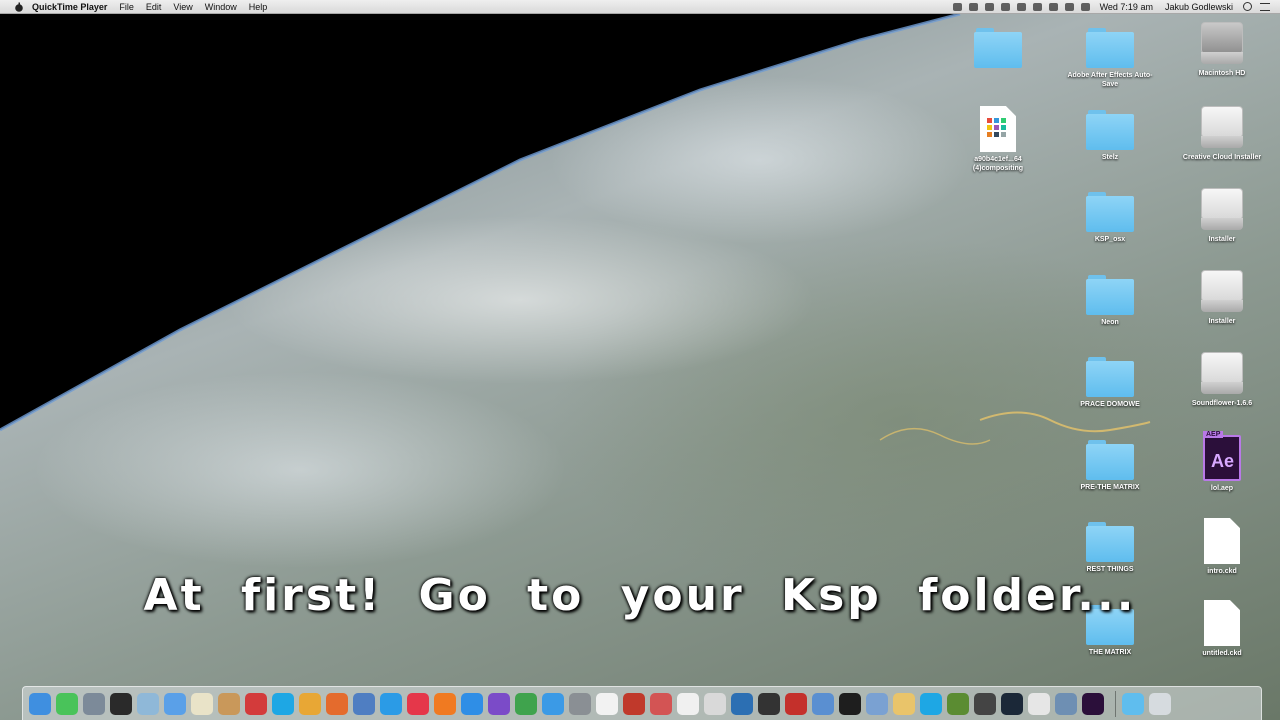 The image size is (1280, 720). What do you see at coordinates (526, 703) in the screenshot?
I see `chrome-icon` at bounding box center [526, 703].